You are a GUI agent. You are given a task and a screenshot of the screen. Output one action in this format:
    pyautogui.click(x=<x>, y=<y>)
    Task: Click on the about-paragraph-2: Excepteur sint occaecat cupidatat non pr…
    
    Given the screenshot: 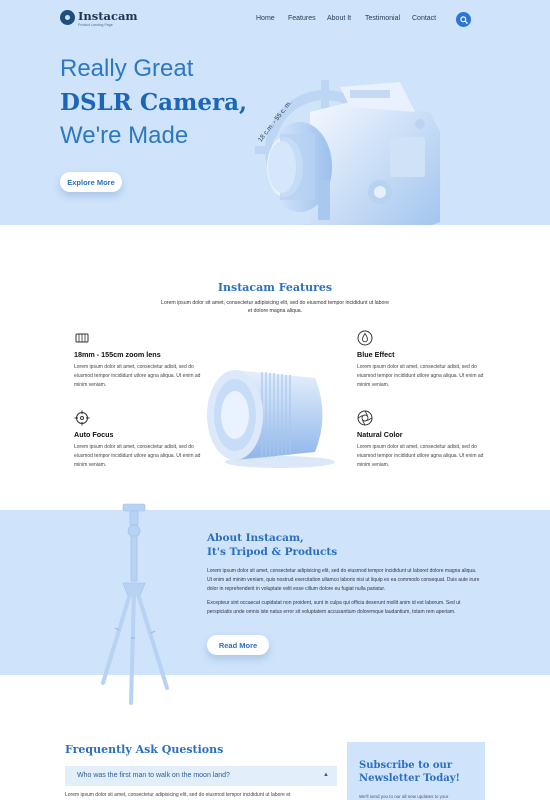 What is the action you would take?
    pyautogui.click(x=334, y=607)
    